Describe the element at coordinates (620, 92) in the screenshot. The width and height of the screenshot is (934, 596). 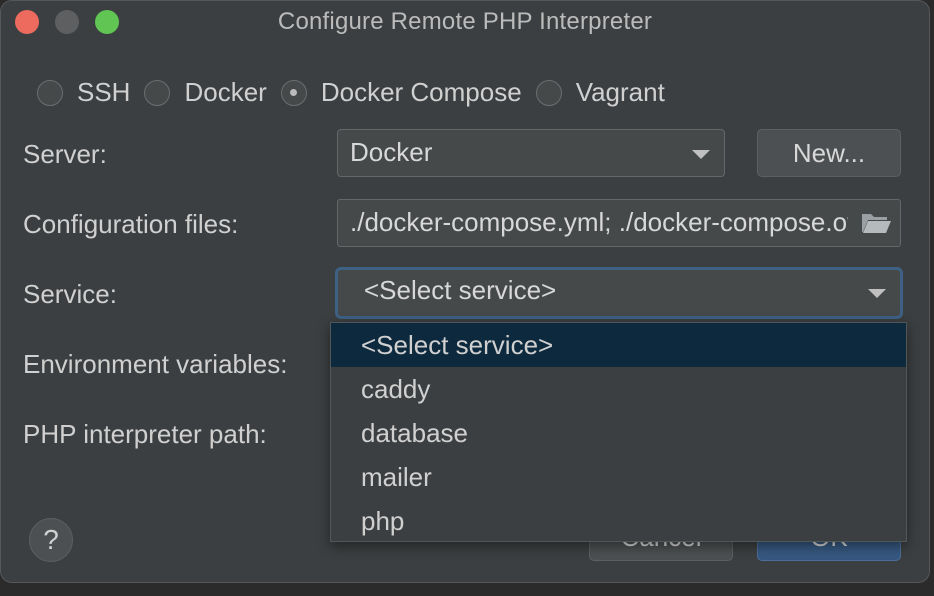
I see `radio-vagrant-label: Vagrant` at that location.